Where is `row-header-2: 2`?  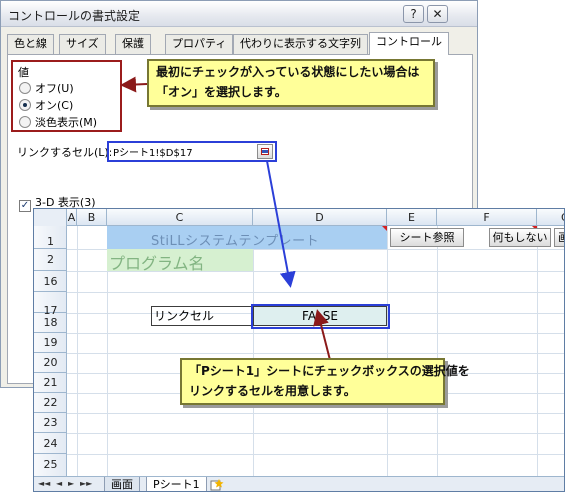 row-header-2: 2 is located at coordinates (50, 260).